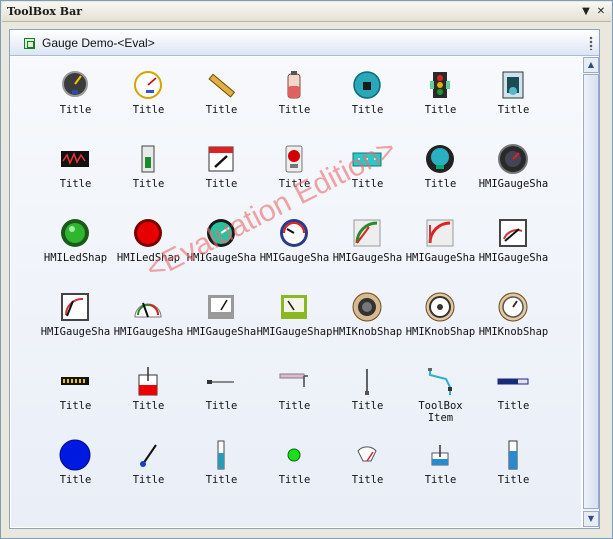  I want to click on tank-icon, so click(148, 381).